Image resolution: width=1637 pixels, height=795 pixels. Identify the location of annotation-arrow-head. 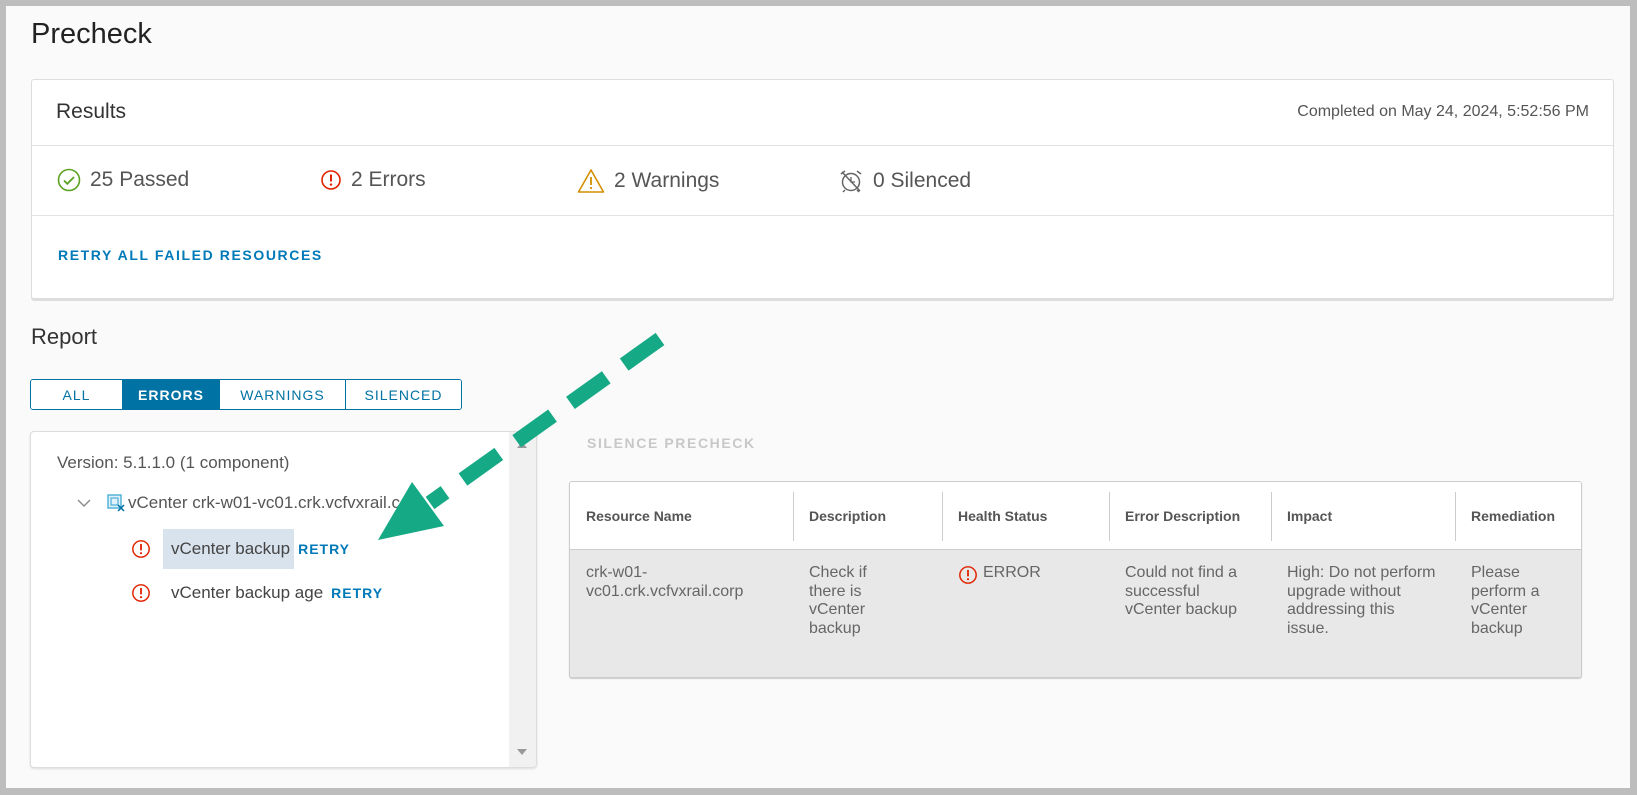
(411, 511).